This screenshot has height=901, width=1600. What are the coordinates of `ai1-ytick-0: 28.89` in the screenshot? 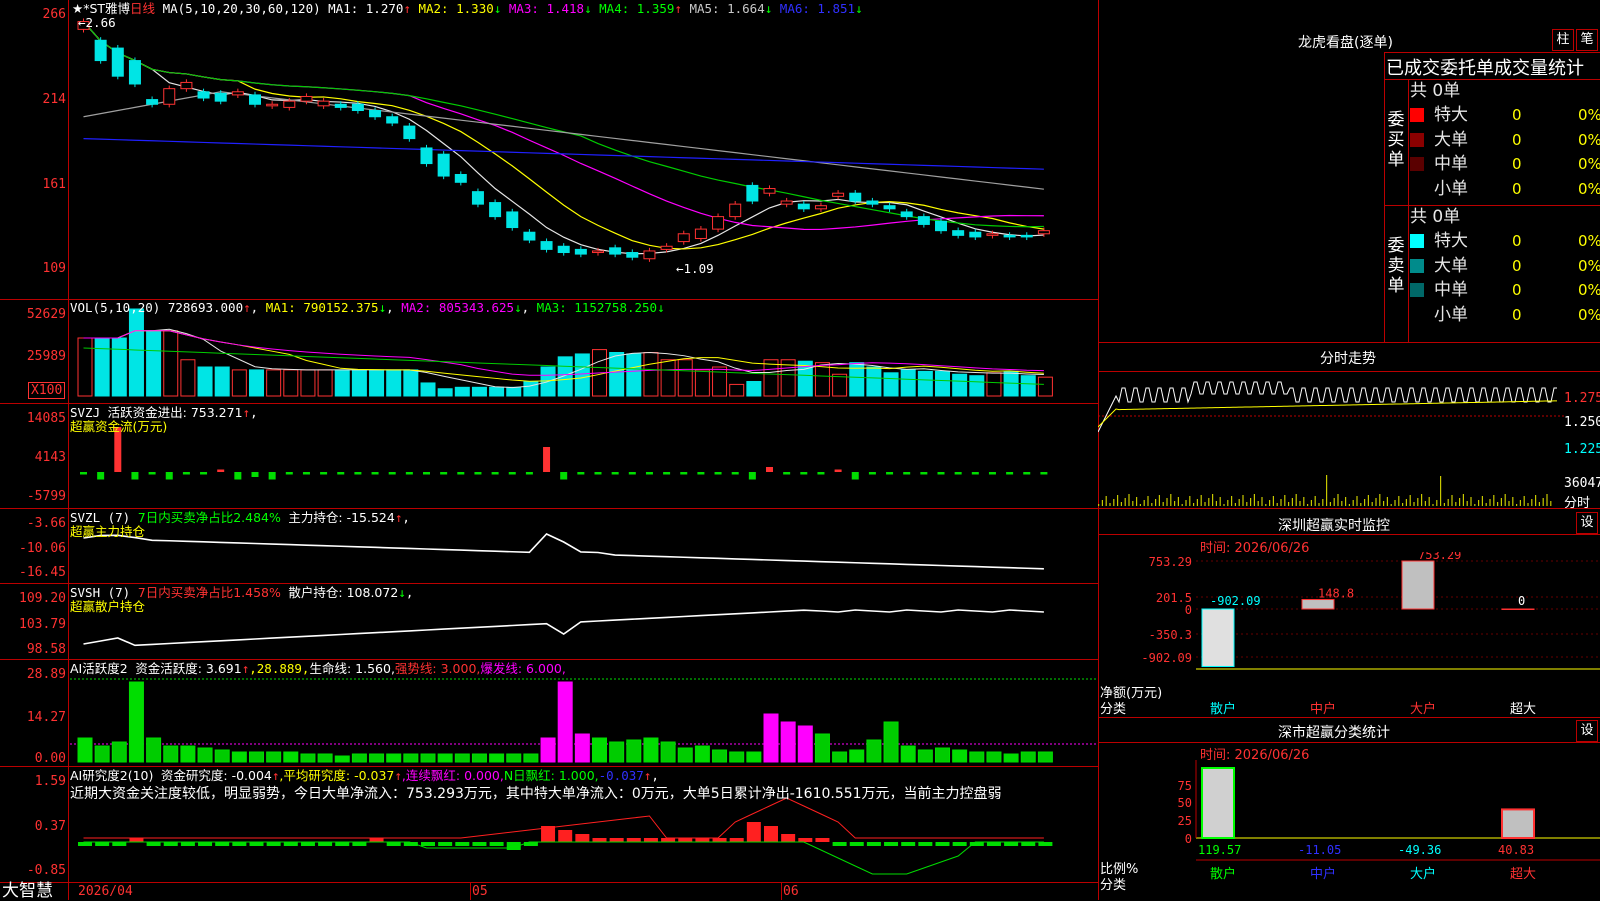 It's located at (46, 674).